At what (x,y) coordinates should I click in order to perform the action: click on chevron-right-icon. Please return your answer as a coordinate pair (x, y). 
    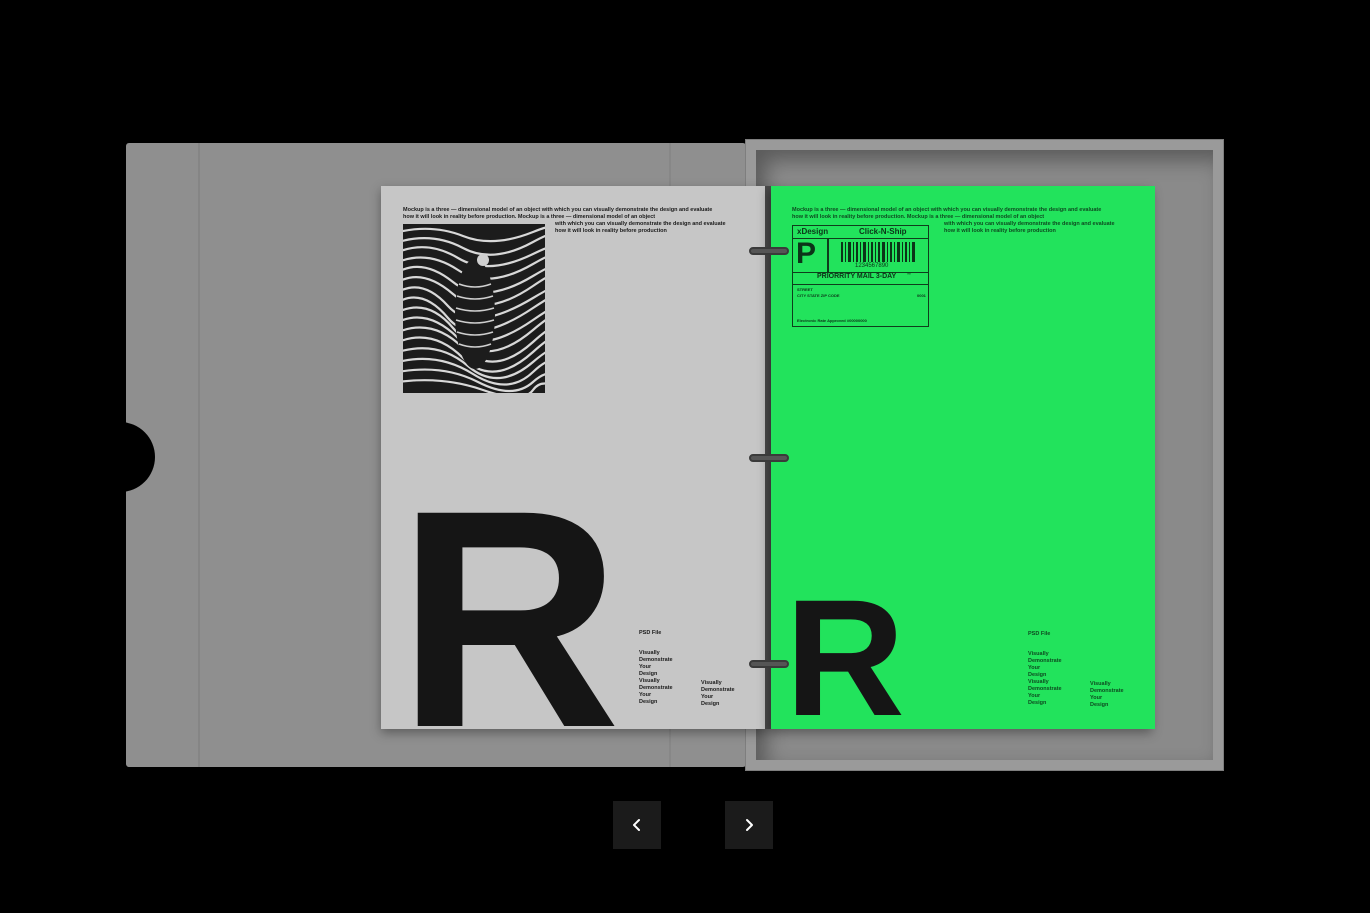
    Looking at the image, I should click on (749, 825).